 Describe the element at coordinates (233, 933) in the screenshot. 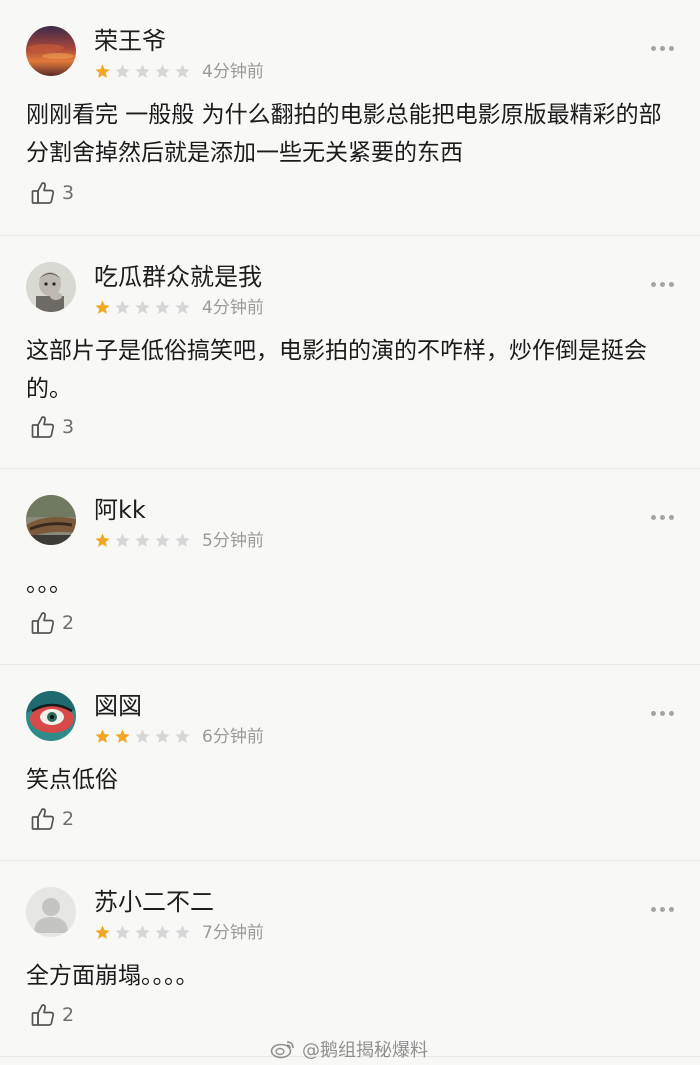

I see `review-time: 7分钟前` at that location.